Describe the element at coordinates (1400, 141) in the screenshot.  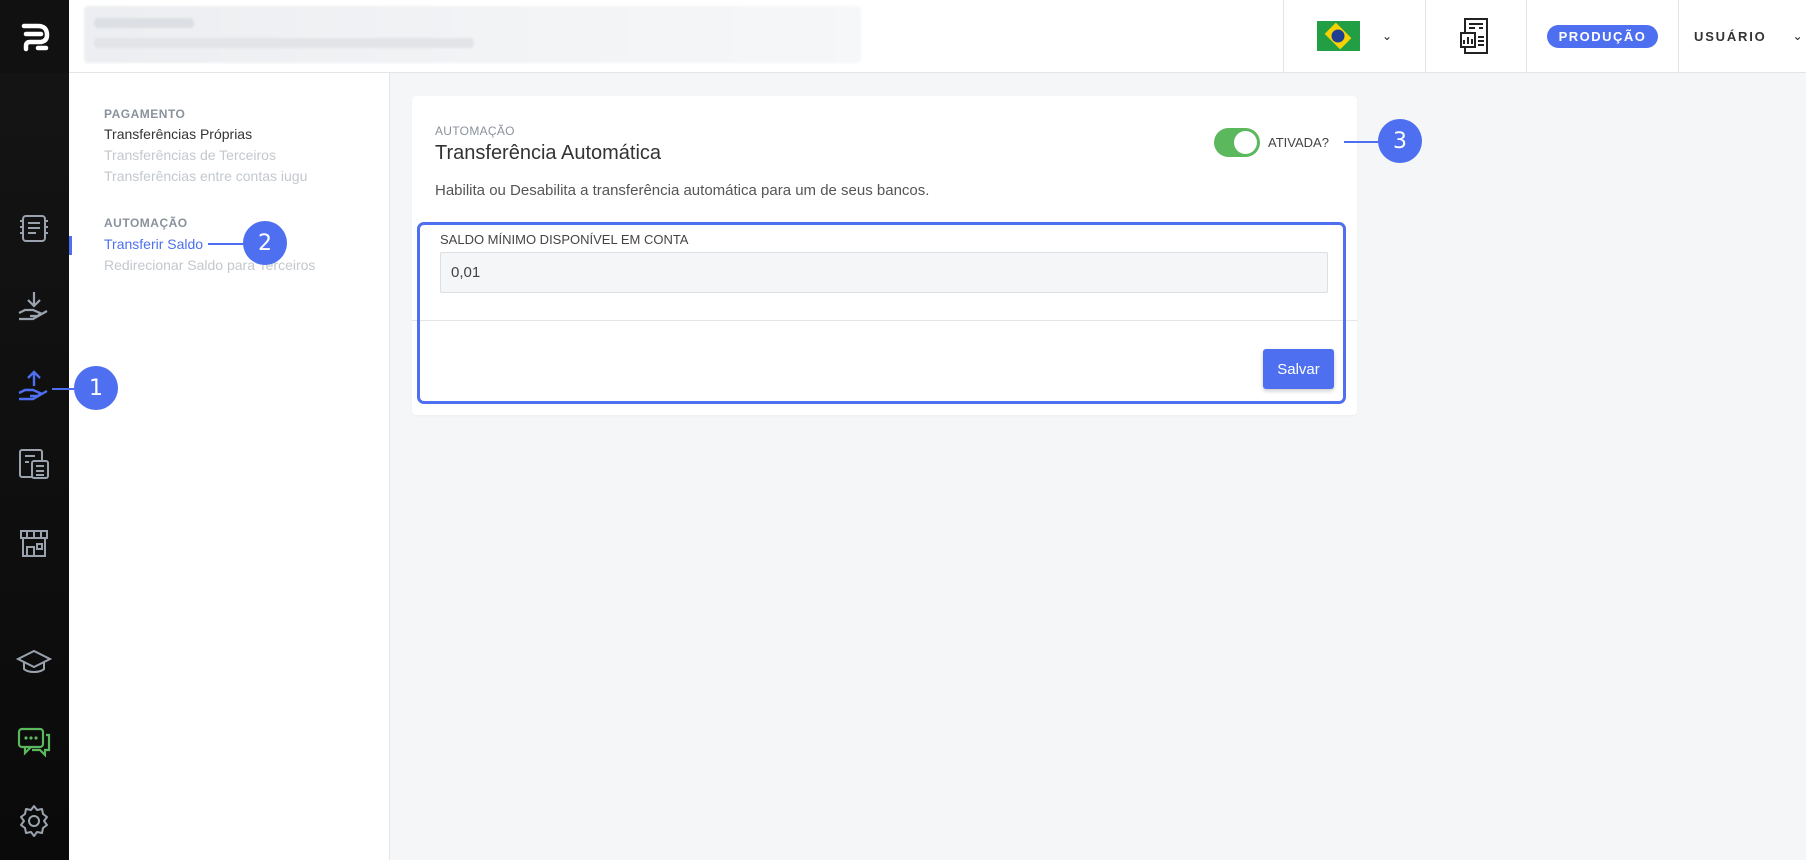
I see `callout-3: 3` at that location.